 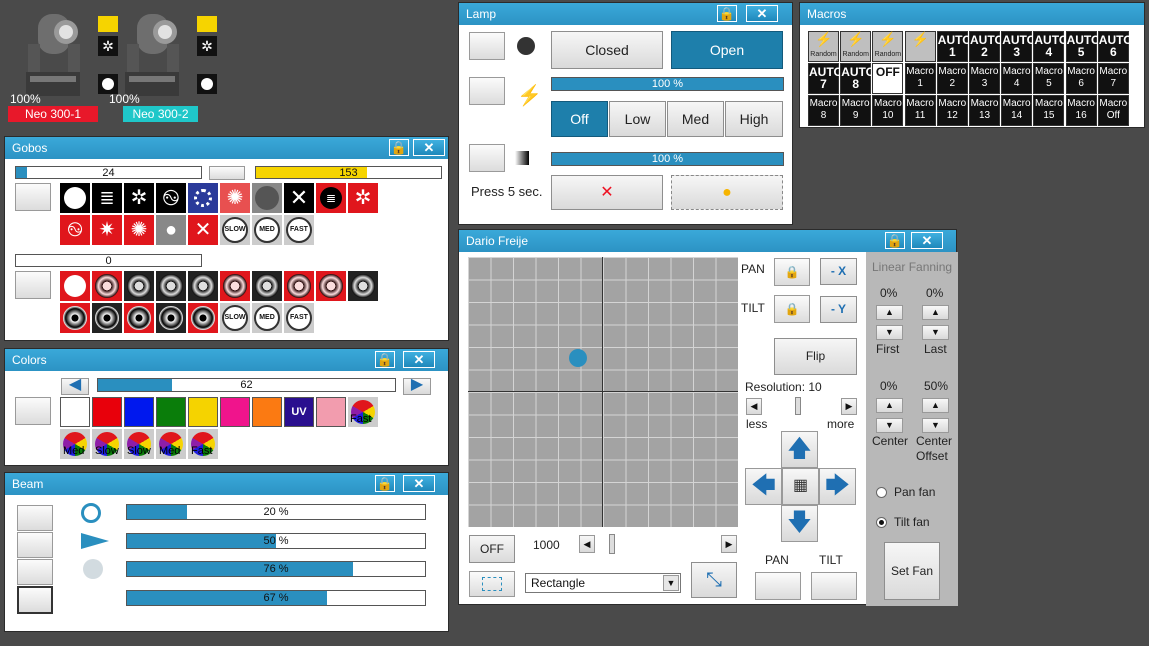 I want to click on resolution-less-arrow-icon: ◀, so click(x=754, y=406).